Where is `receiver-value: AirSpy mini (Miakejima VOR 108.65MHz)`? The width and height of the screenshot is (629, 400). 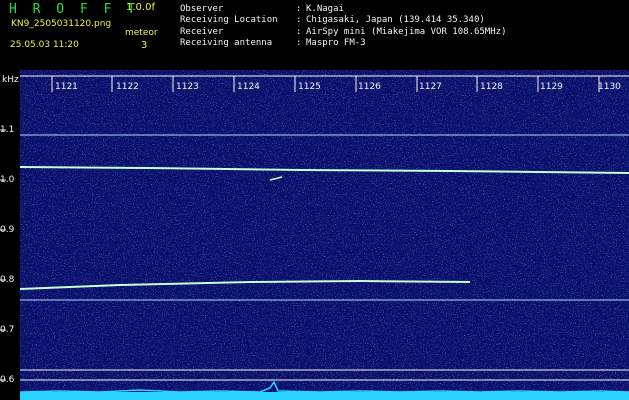 receiver-value: AirSpy mini (Miakejima VOR 108.65MHz) is located at coordinates (406, 32).